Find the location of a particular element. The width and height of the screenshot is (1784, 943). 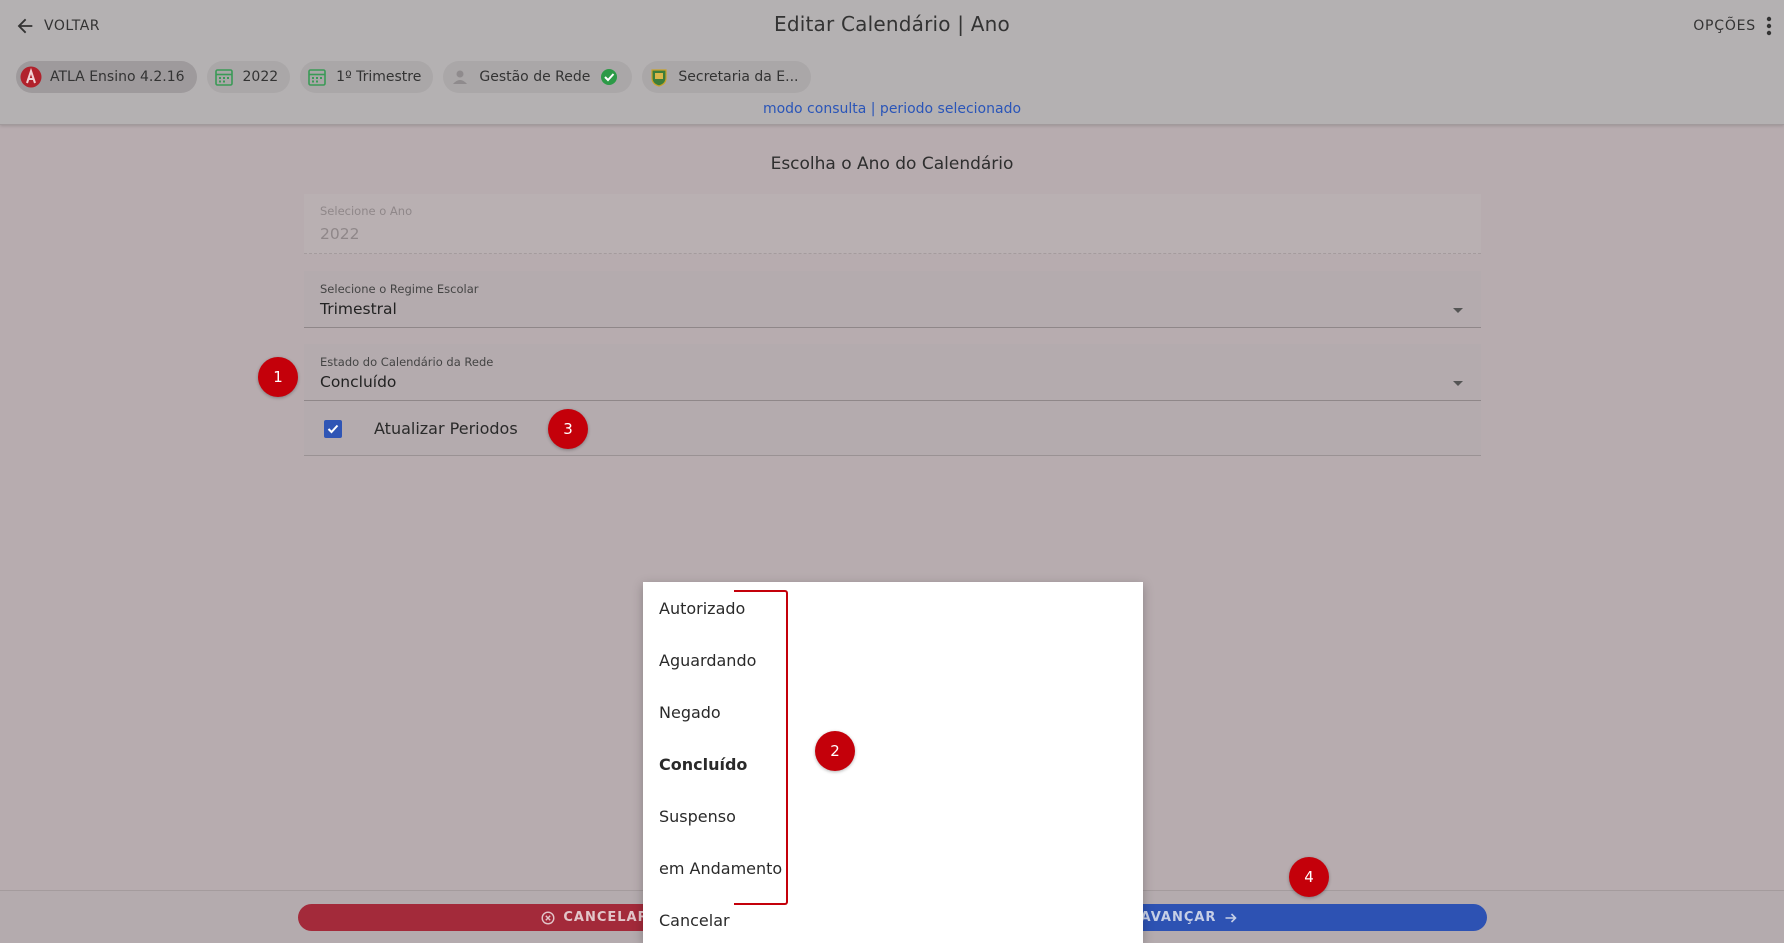

chip-label: 2022 is located at coordinates (260, 77).